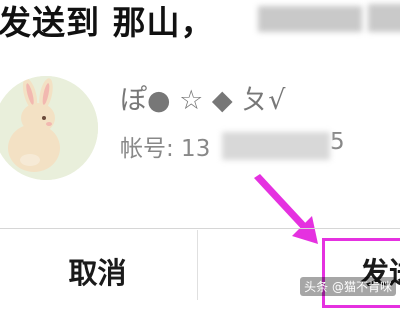 The width and height of the screenshot is (400, 316). I want to click on watermark: 头条 @猫不肯咪, so click(348, 286).